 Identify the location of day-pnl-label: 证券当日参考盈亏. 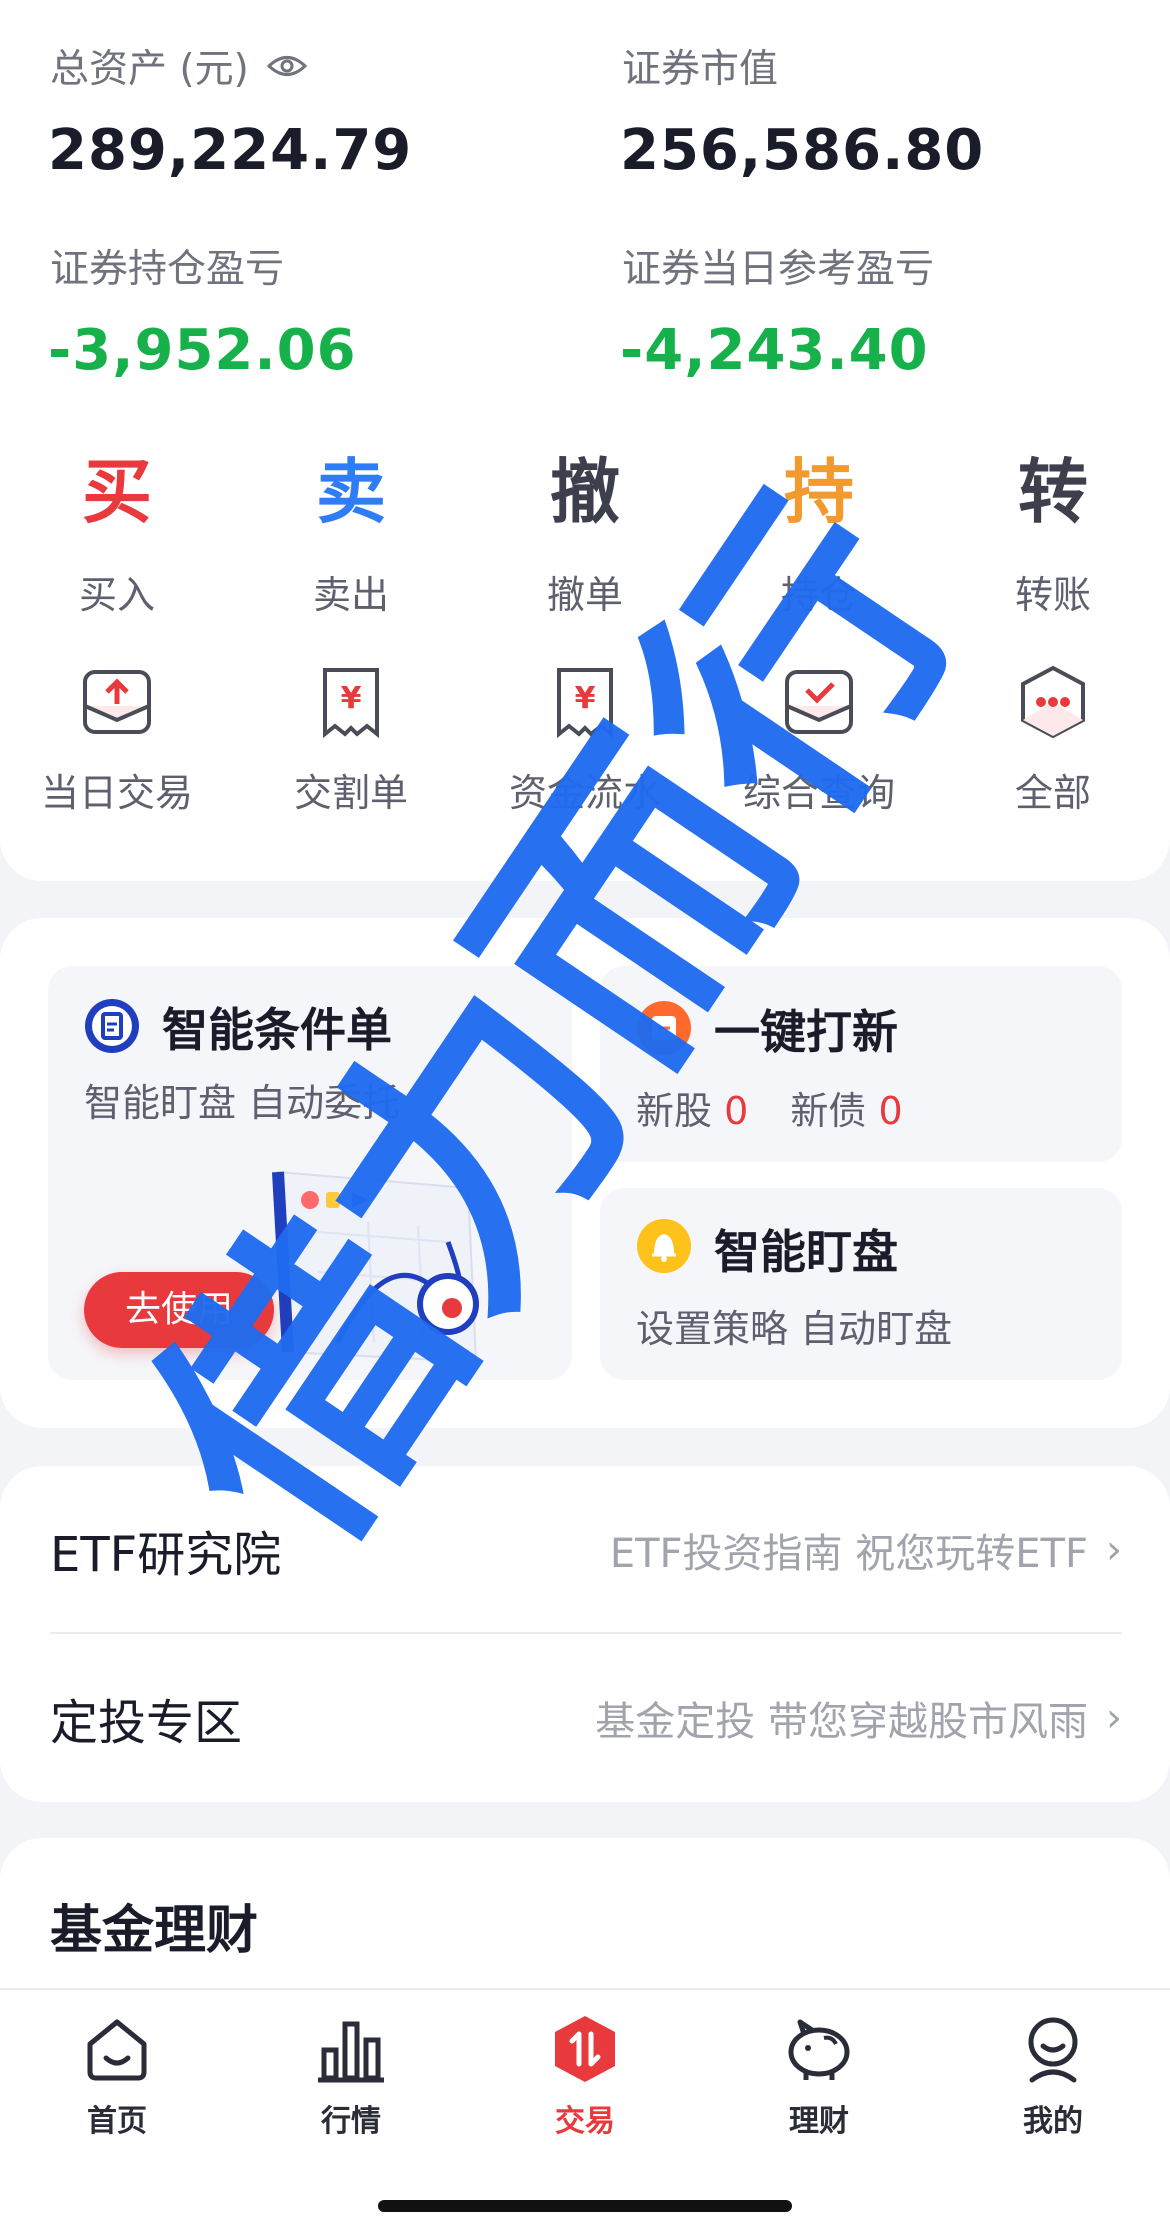
(778, 269).